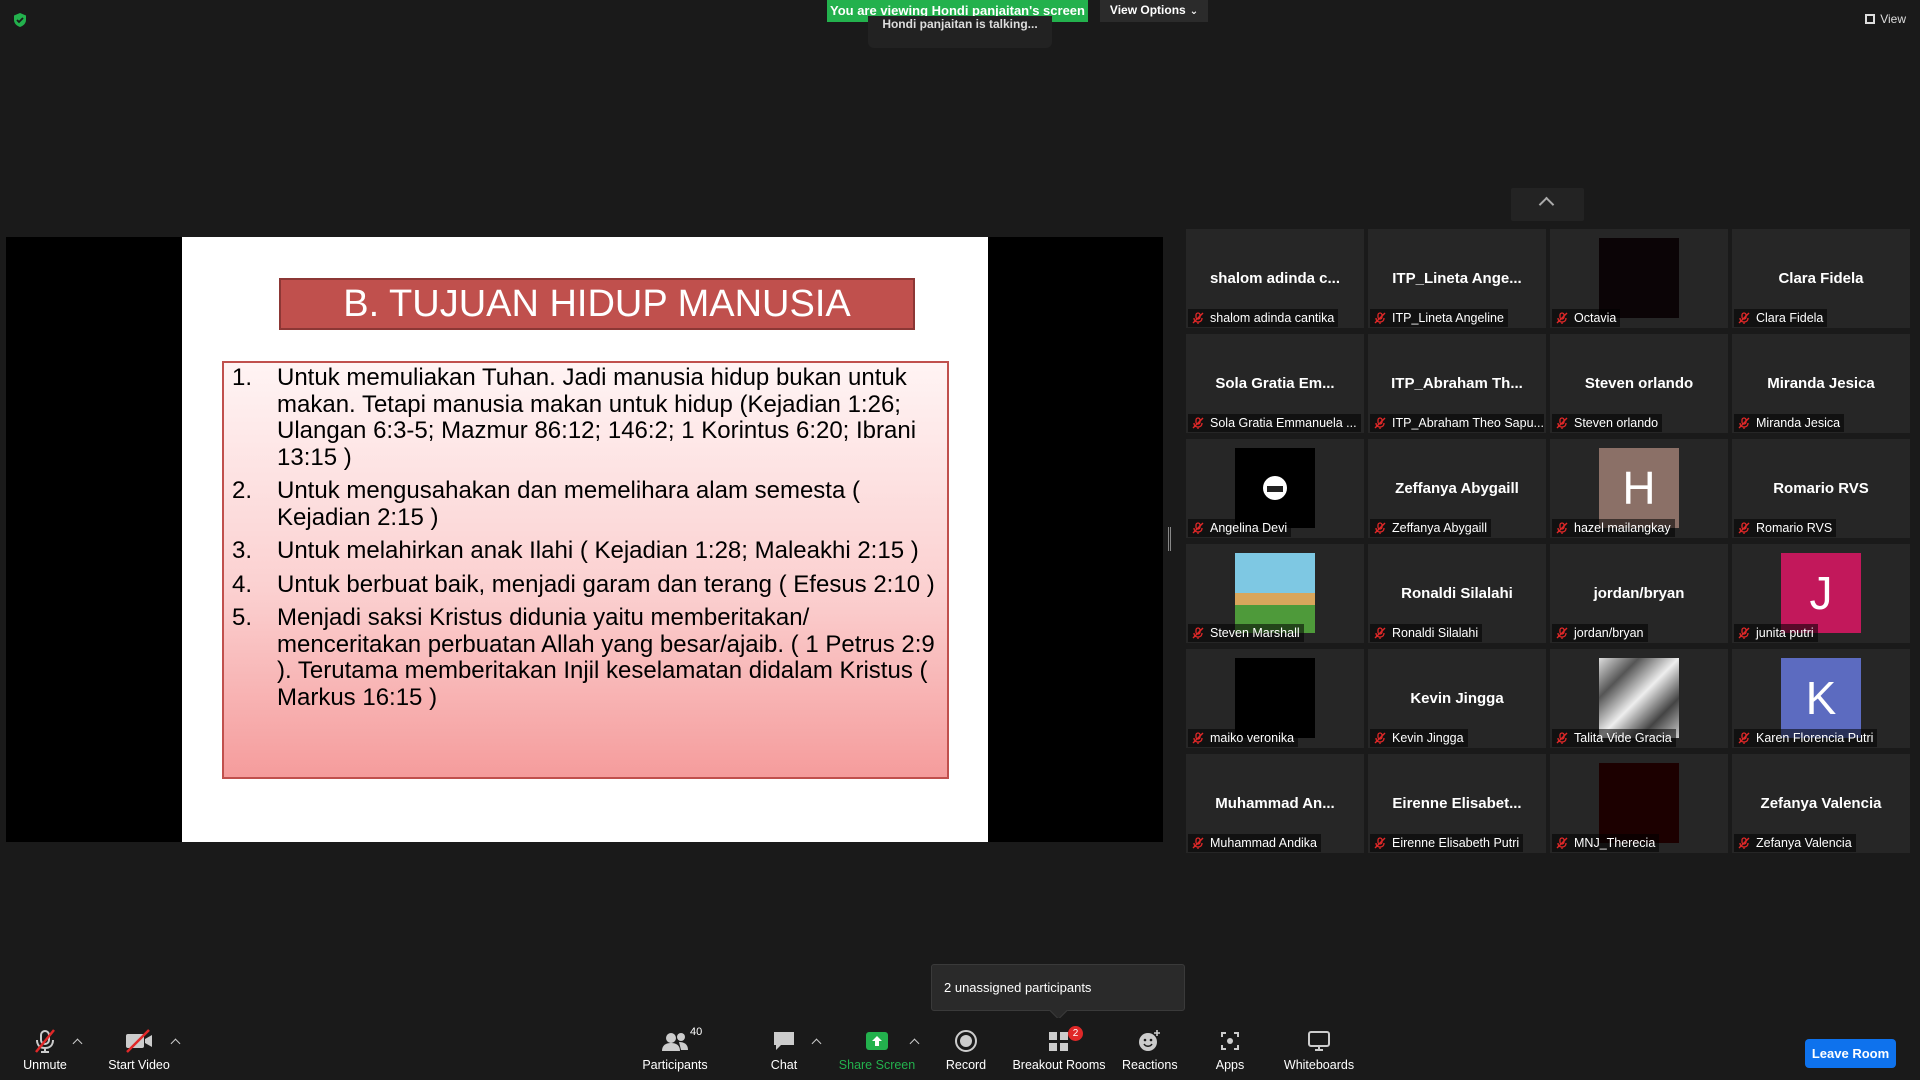  Describe the element at coordinates (1821, 383) in the screenshot. I see `participant-tile: Miranda Jesica Miranda Jesica` at that location.